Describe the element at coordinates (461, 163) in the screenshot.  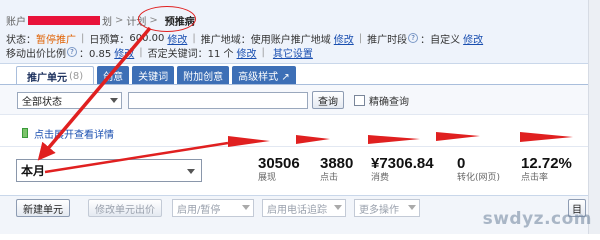
I see `stat-value: 0` at that location.